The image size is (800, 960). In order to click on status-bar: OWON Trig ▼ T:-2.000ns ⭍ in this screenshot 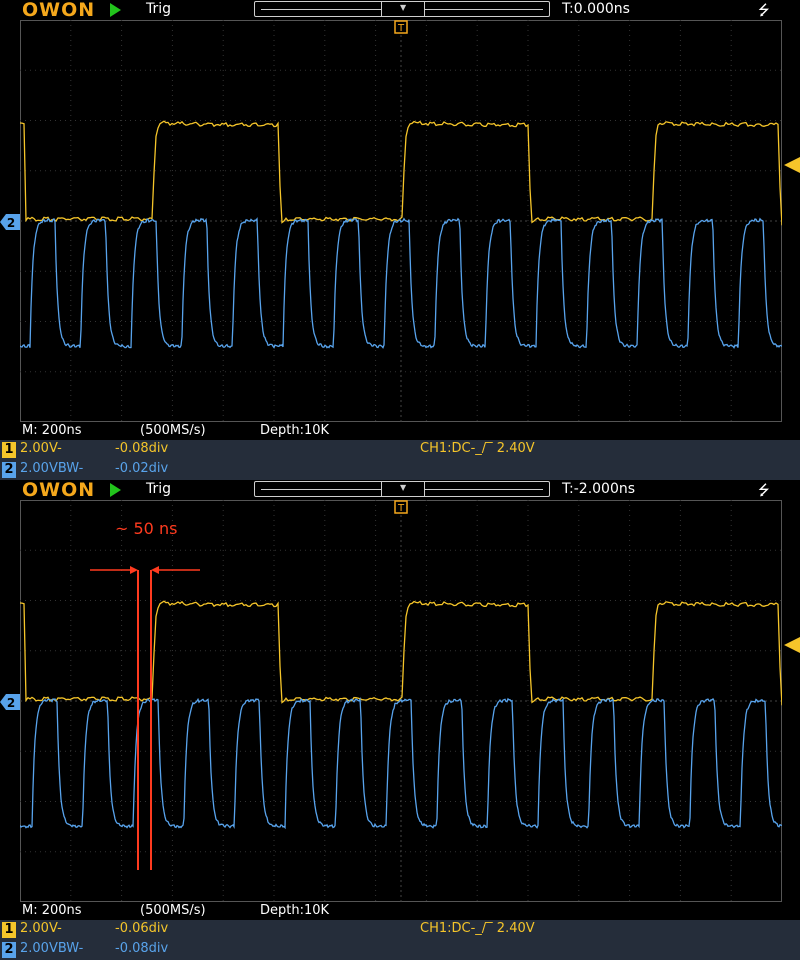, I will do `click(400, 490)`.